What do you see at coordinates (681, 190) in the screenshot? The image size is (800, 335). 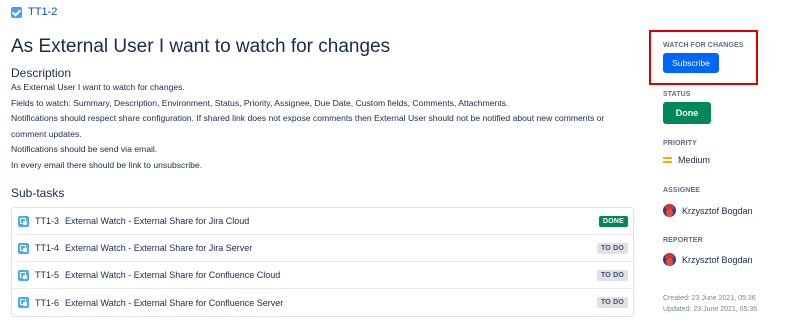 I see `assignee-label: ASSIGNEE` at bounding box center [681, 190].